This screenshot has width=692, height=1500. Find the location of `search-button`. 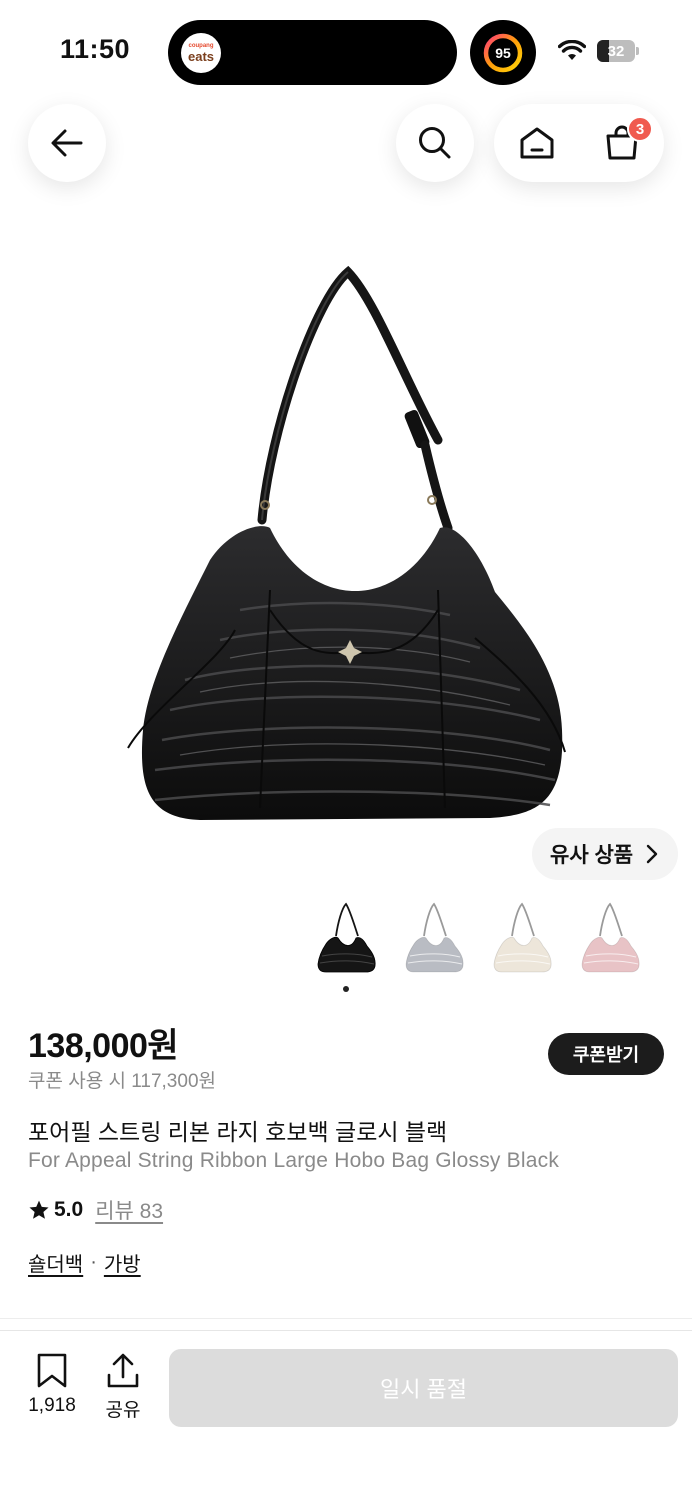

search-button is located at coordinates (435, 143).